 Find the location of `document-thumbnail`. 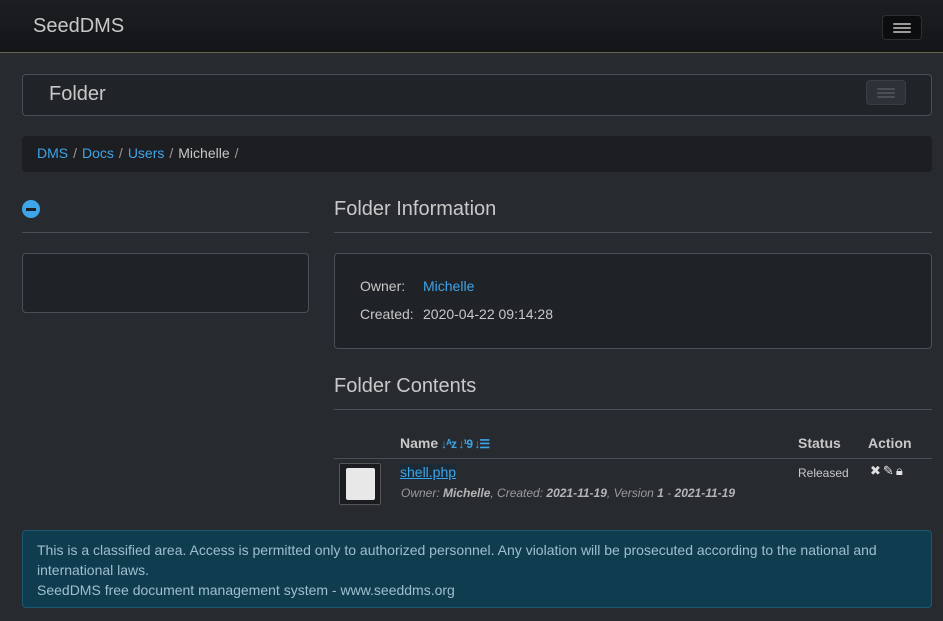

document-thumbnail is located at coordinates (360, 484).